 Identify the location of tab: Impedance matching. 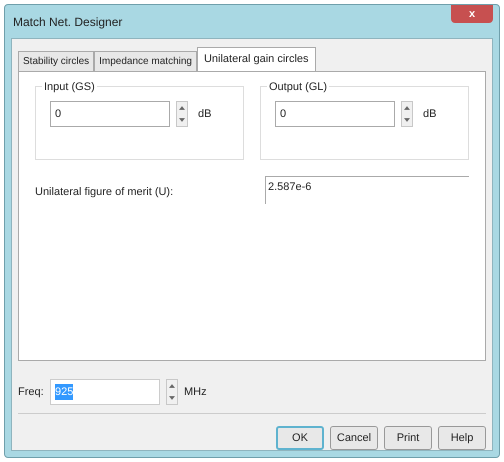
(145, 61).